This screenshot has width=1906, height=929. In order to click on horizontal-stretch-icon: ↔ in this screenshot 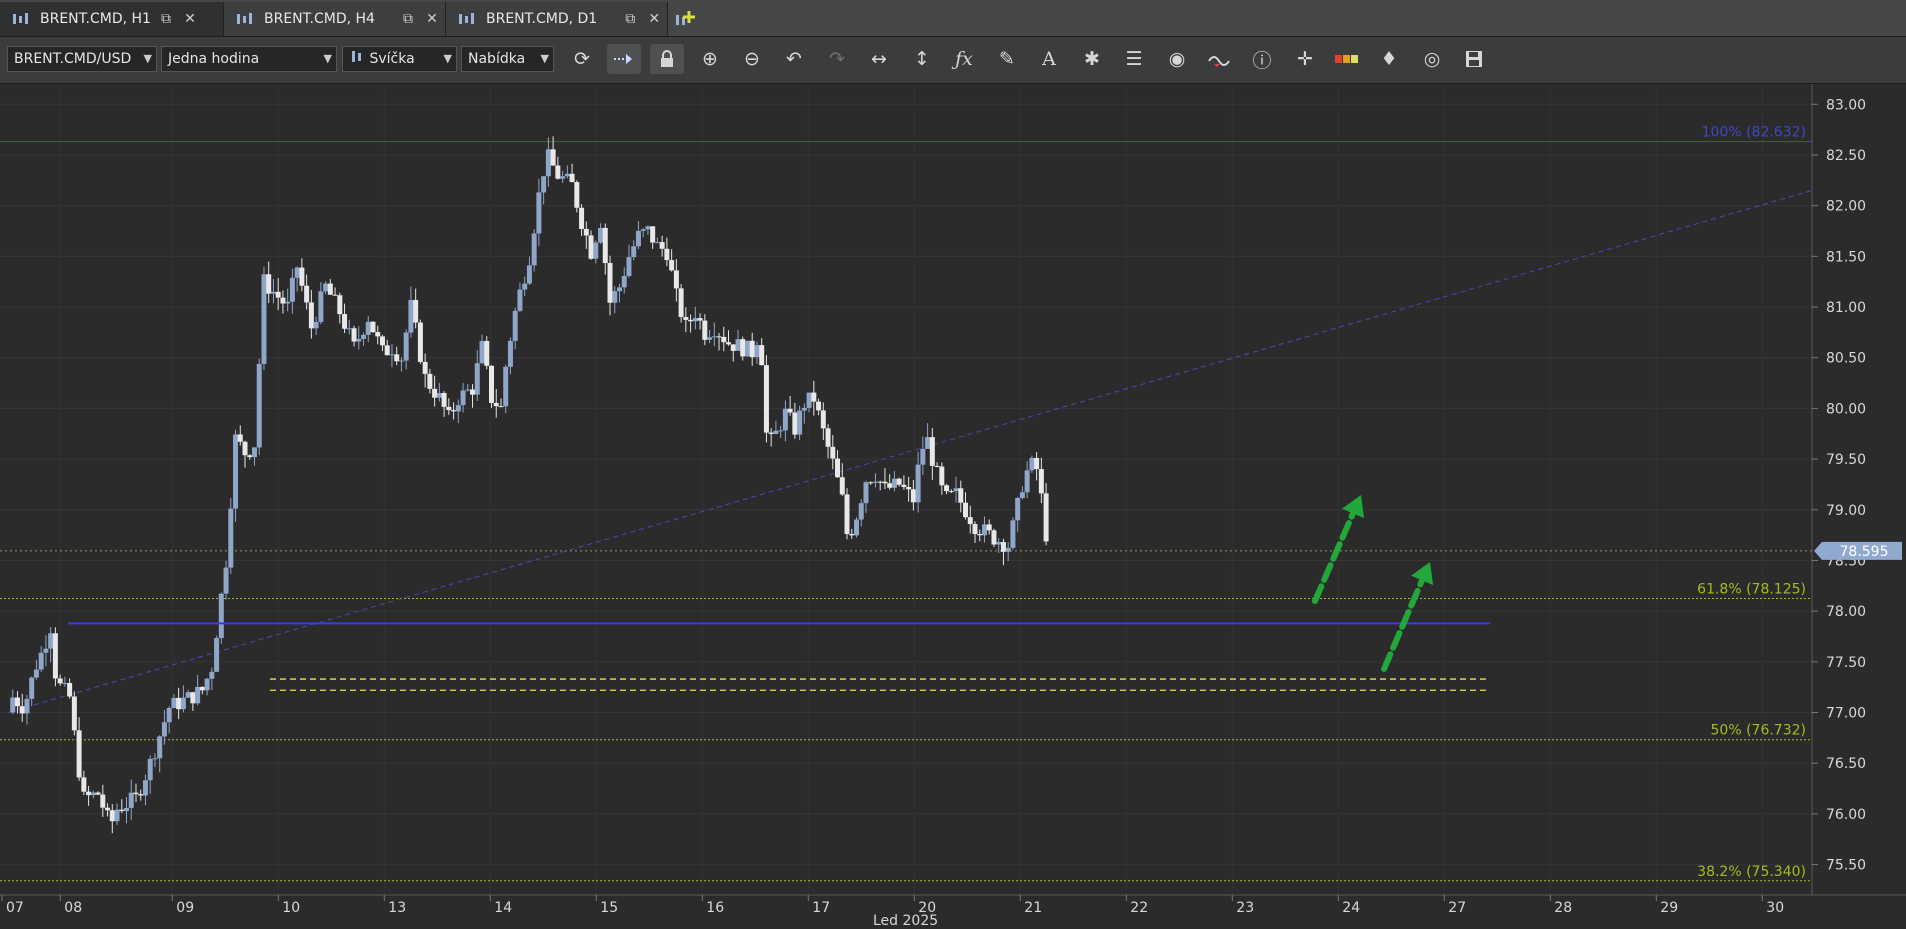, I will do `click(879, 59)`.